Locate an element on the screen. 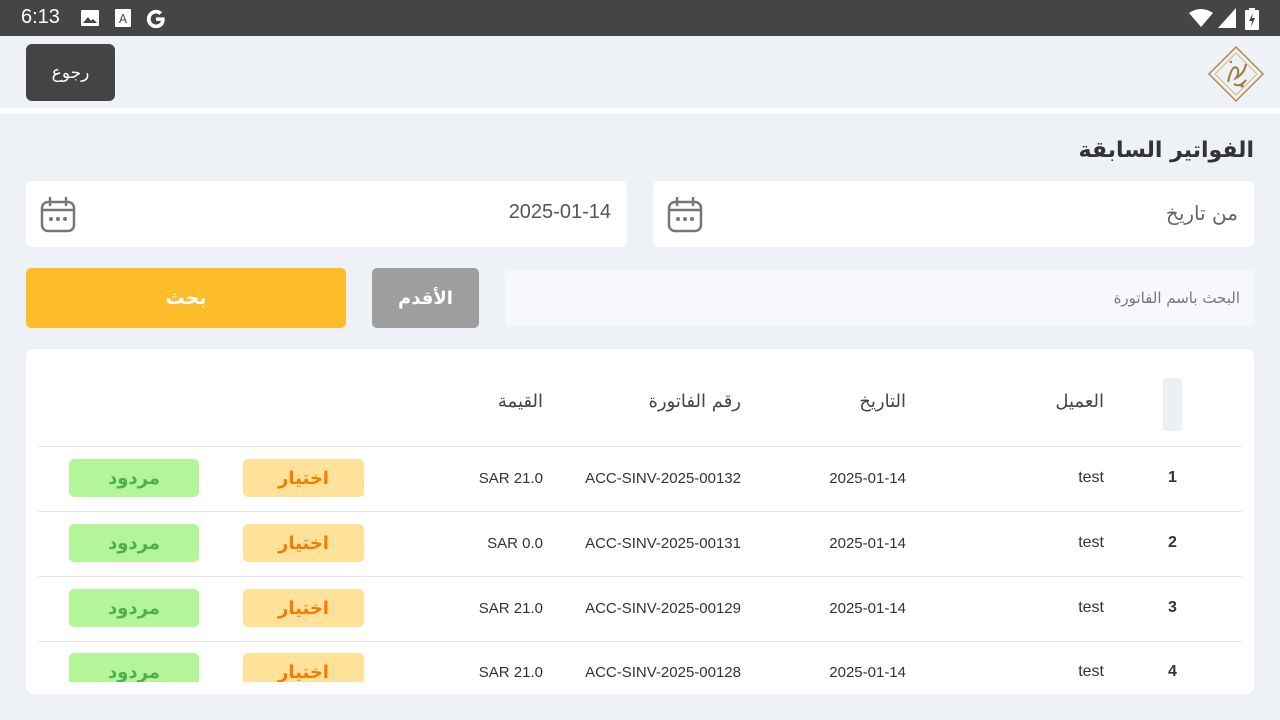 This screenshot has width=1280, height=720. header-divider is located at coordinates (640, 111).